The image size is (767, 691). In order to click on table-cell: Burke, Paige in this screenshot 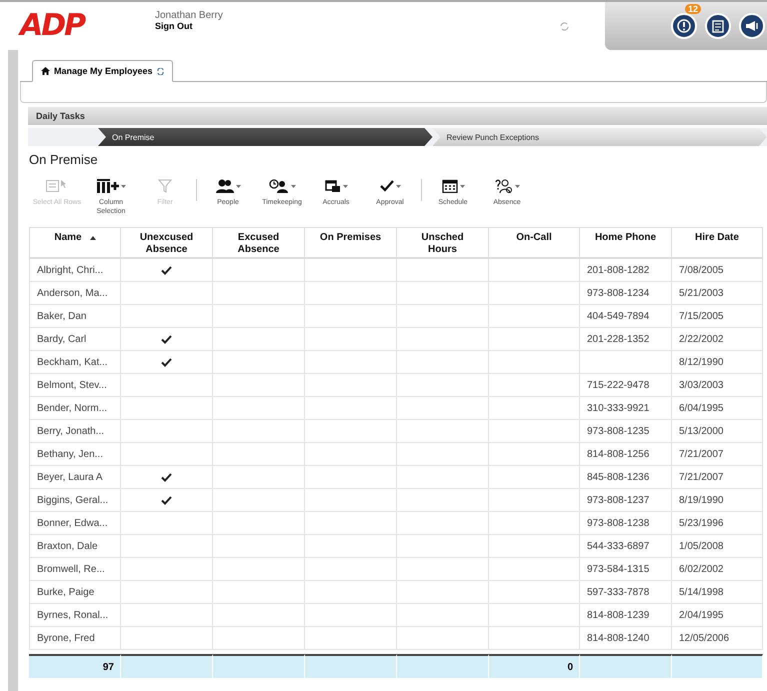, I will do `click(75, 592)`.